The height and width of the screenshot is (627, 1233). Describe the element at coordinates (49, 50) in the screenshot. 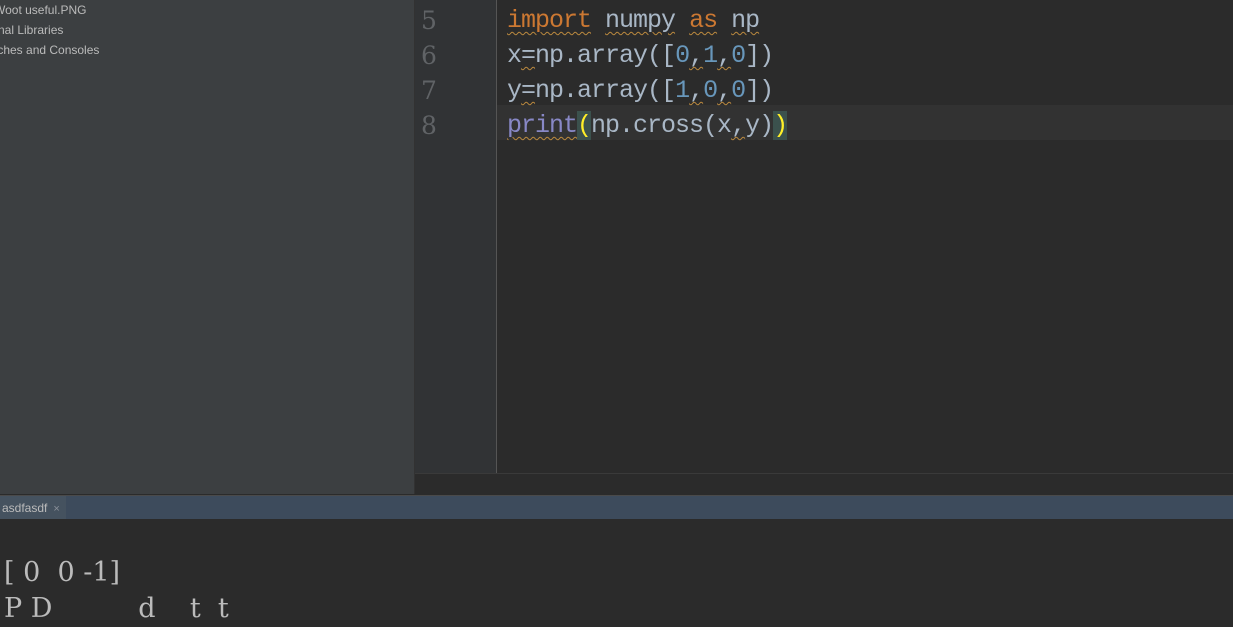

I see `tree-item-scratches-and-consoles: tches and Consoles` at that location.